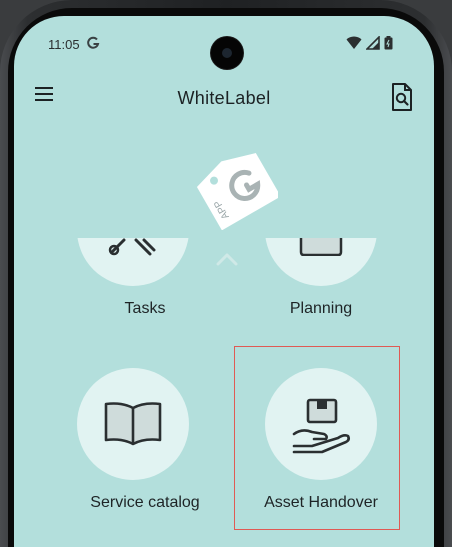  Describe the element at coordinates (321, 293) in the screenshot. I see `planning-tile: Planning` at that location.